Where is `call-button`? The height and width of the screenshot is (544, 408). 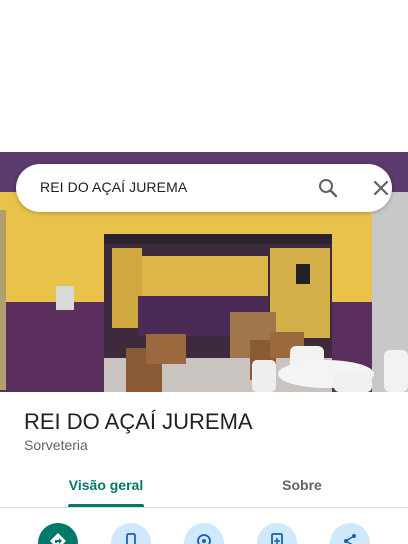
call-button is located at coordinates (131, 533).